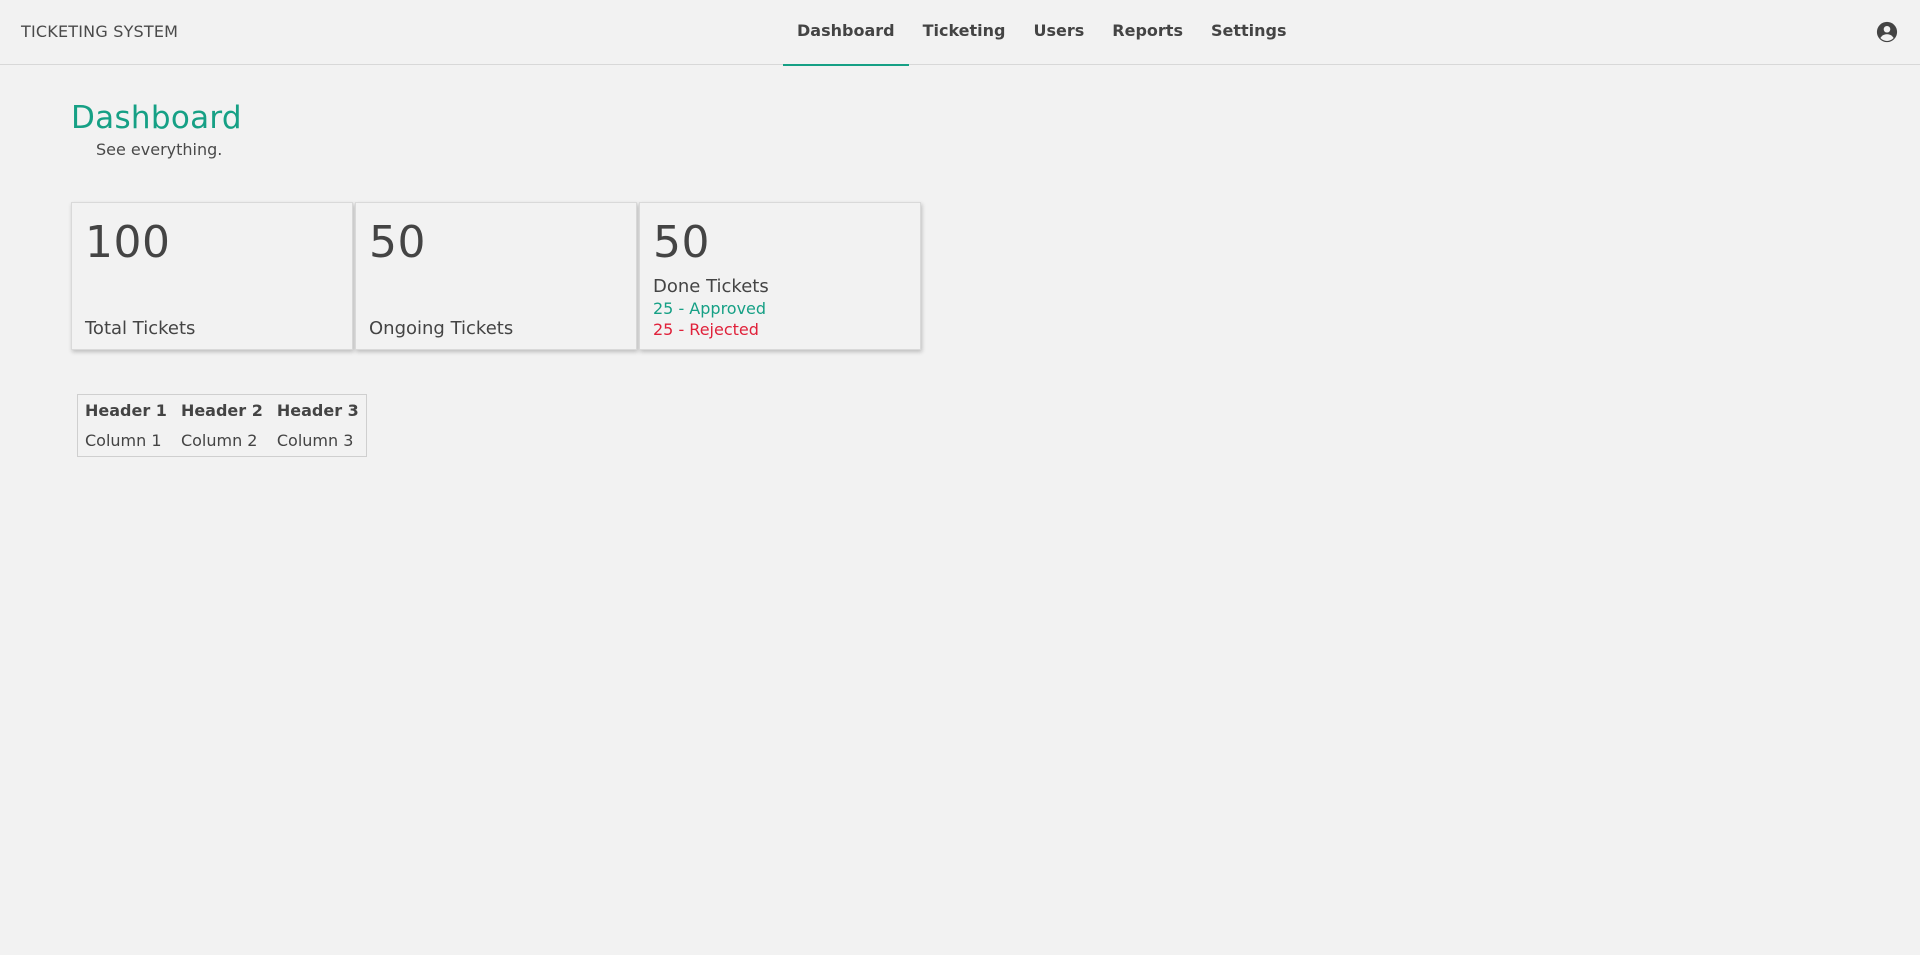  What do you see at coordinates (710, 308) in the screenshot?
I see `approved-count: 25 - Approved` at bounding box center [710, 308].